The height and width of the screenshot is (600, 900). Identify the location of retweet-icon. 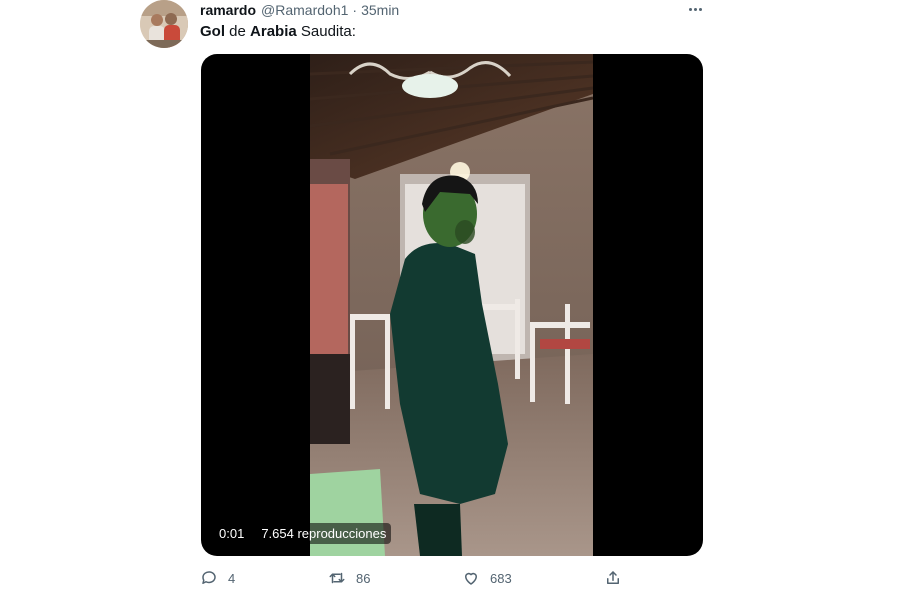
(337, 578).